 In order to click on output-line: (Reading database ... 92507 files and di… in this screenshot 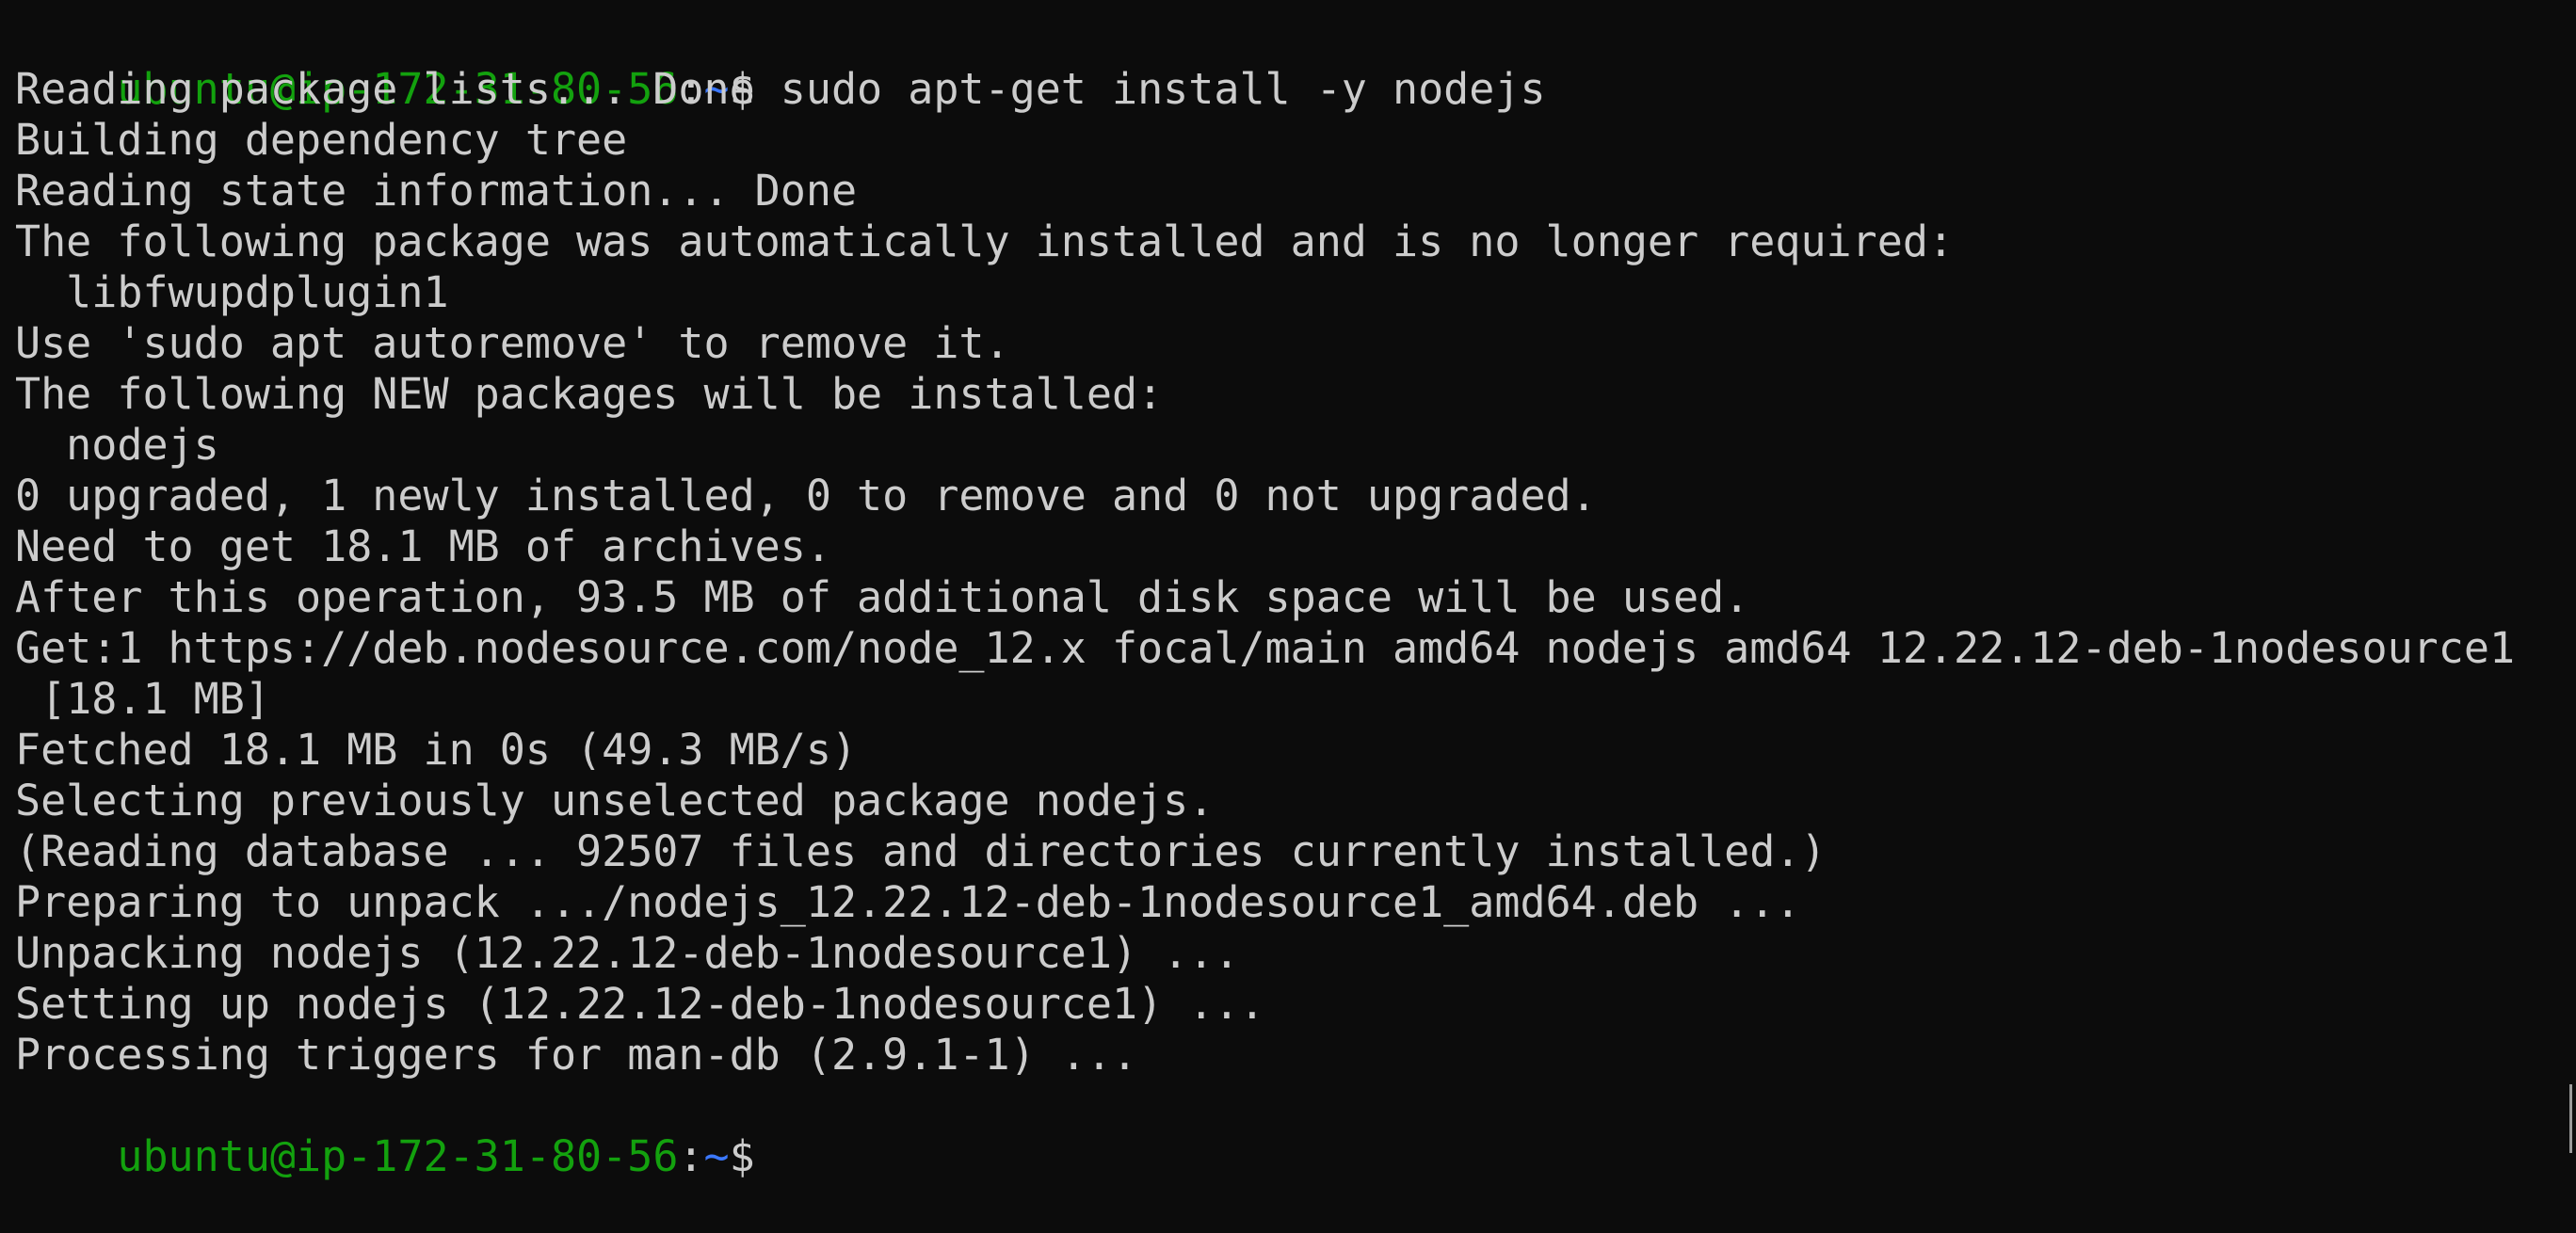, I will do `click(921, 851)`.